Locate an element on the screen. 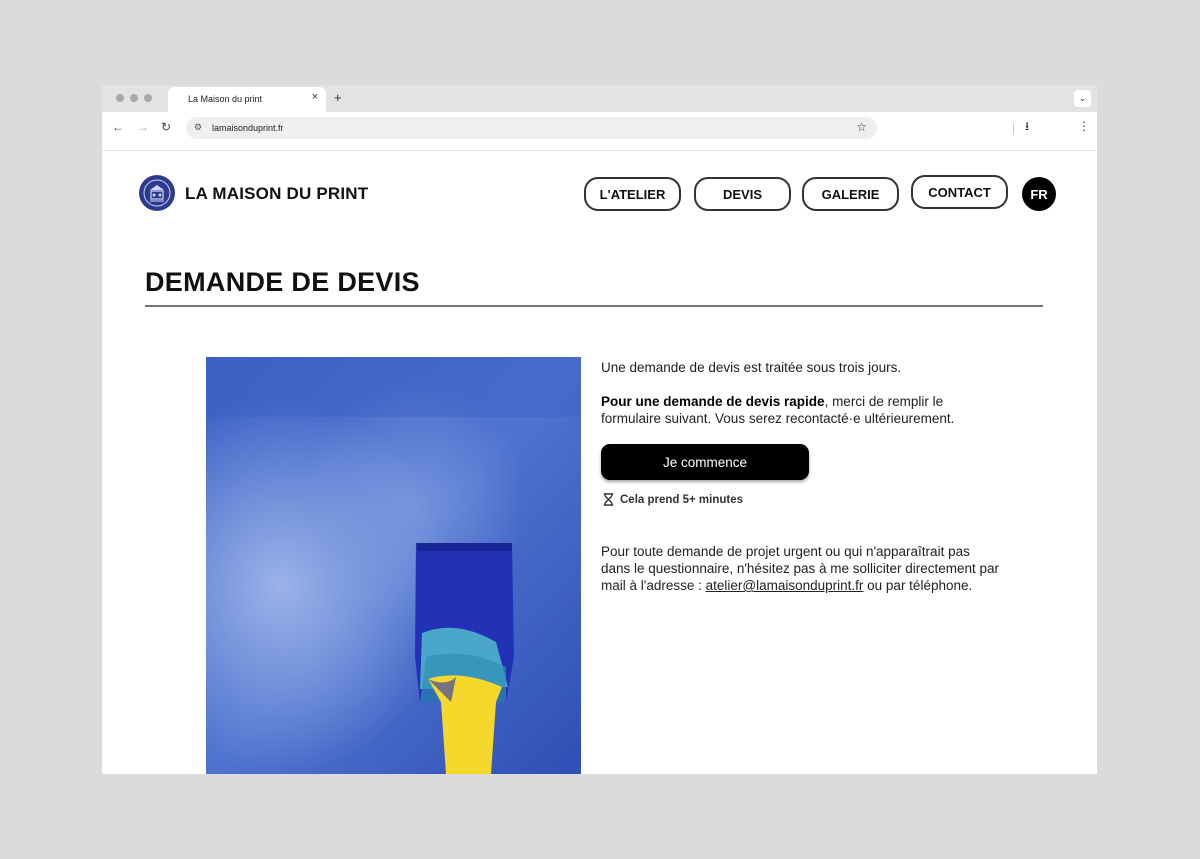 This screenshot has height=859, width=1200. nav-devis: DEVIS is located at coordinates (742, 194).